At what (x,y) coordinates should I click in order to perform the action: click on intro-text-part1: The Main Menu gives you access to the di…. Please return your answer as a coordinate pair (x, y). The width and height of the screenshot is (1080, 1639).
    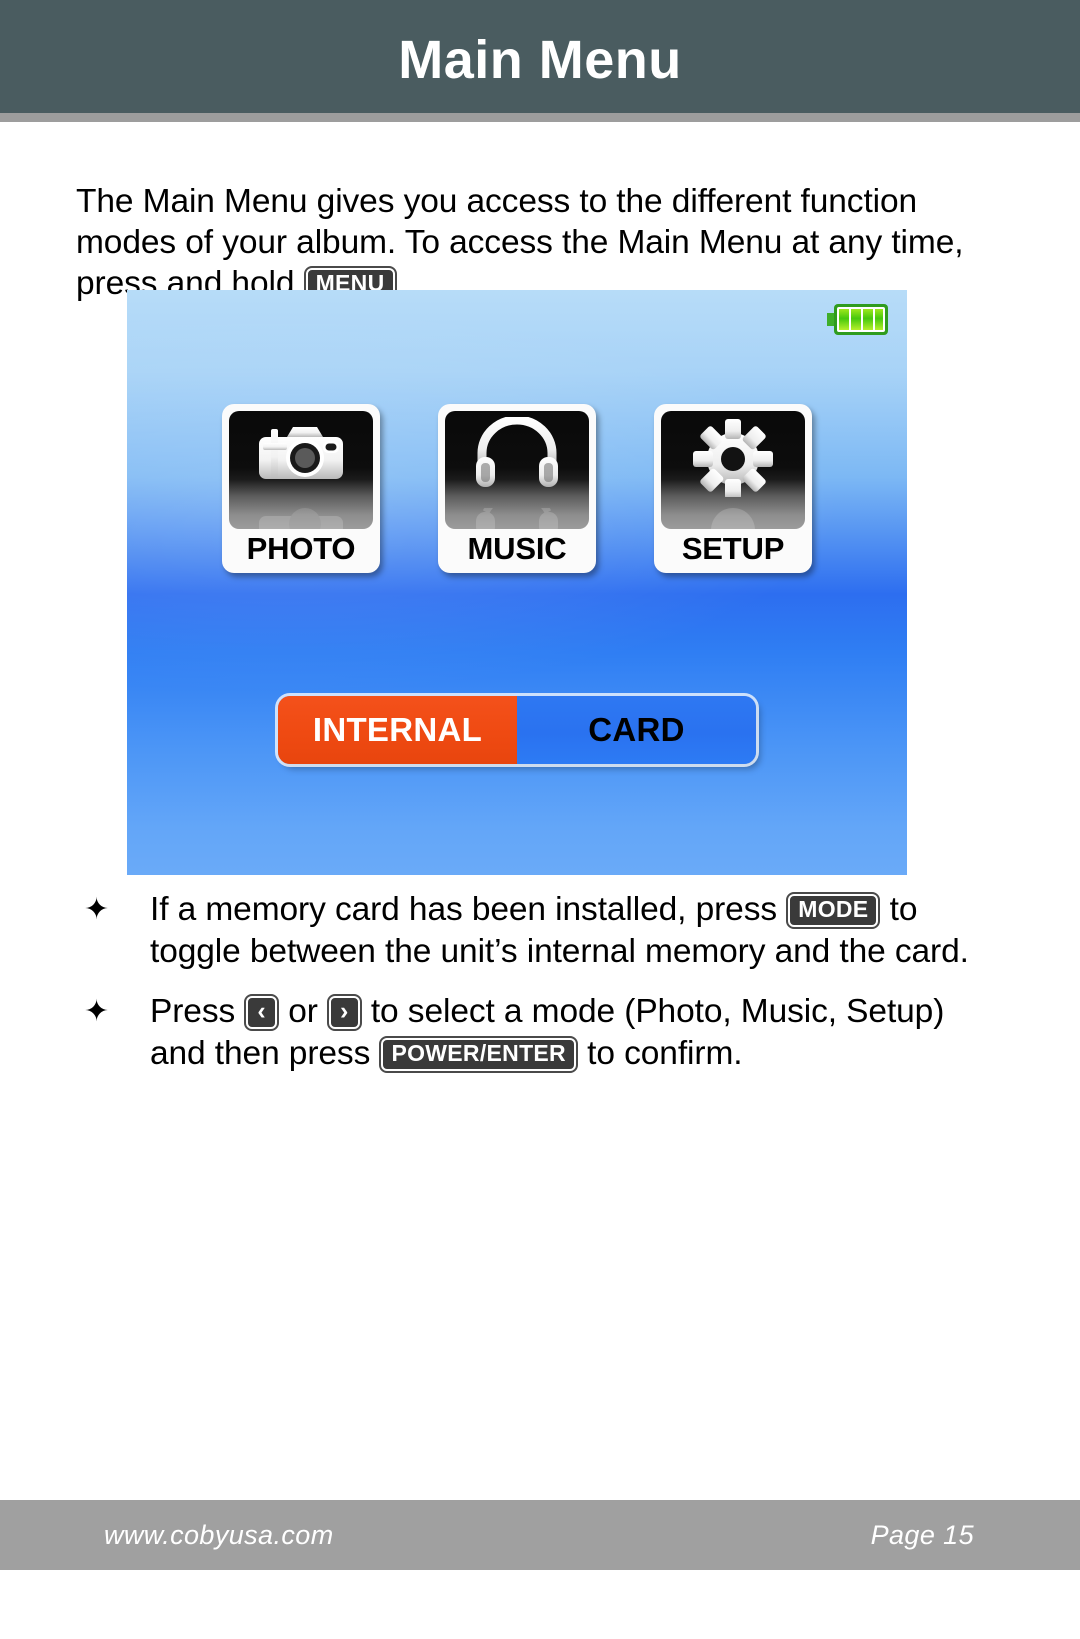
    Looking at the image, I should click on (520, 242).